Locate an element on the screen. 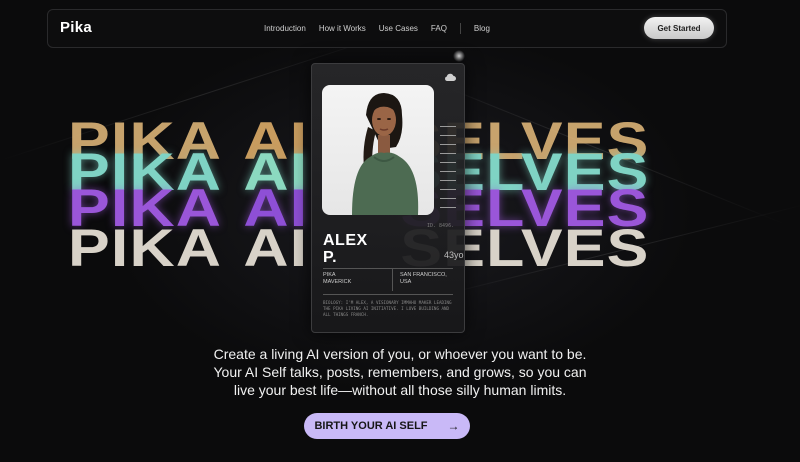  card-name-last: P. is located at coordinates (330, 257).